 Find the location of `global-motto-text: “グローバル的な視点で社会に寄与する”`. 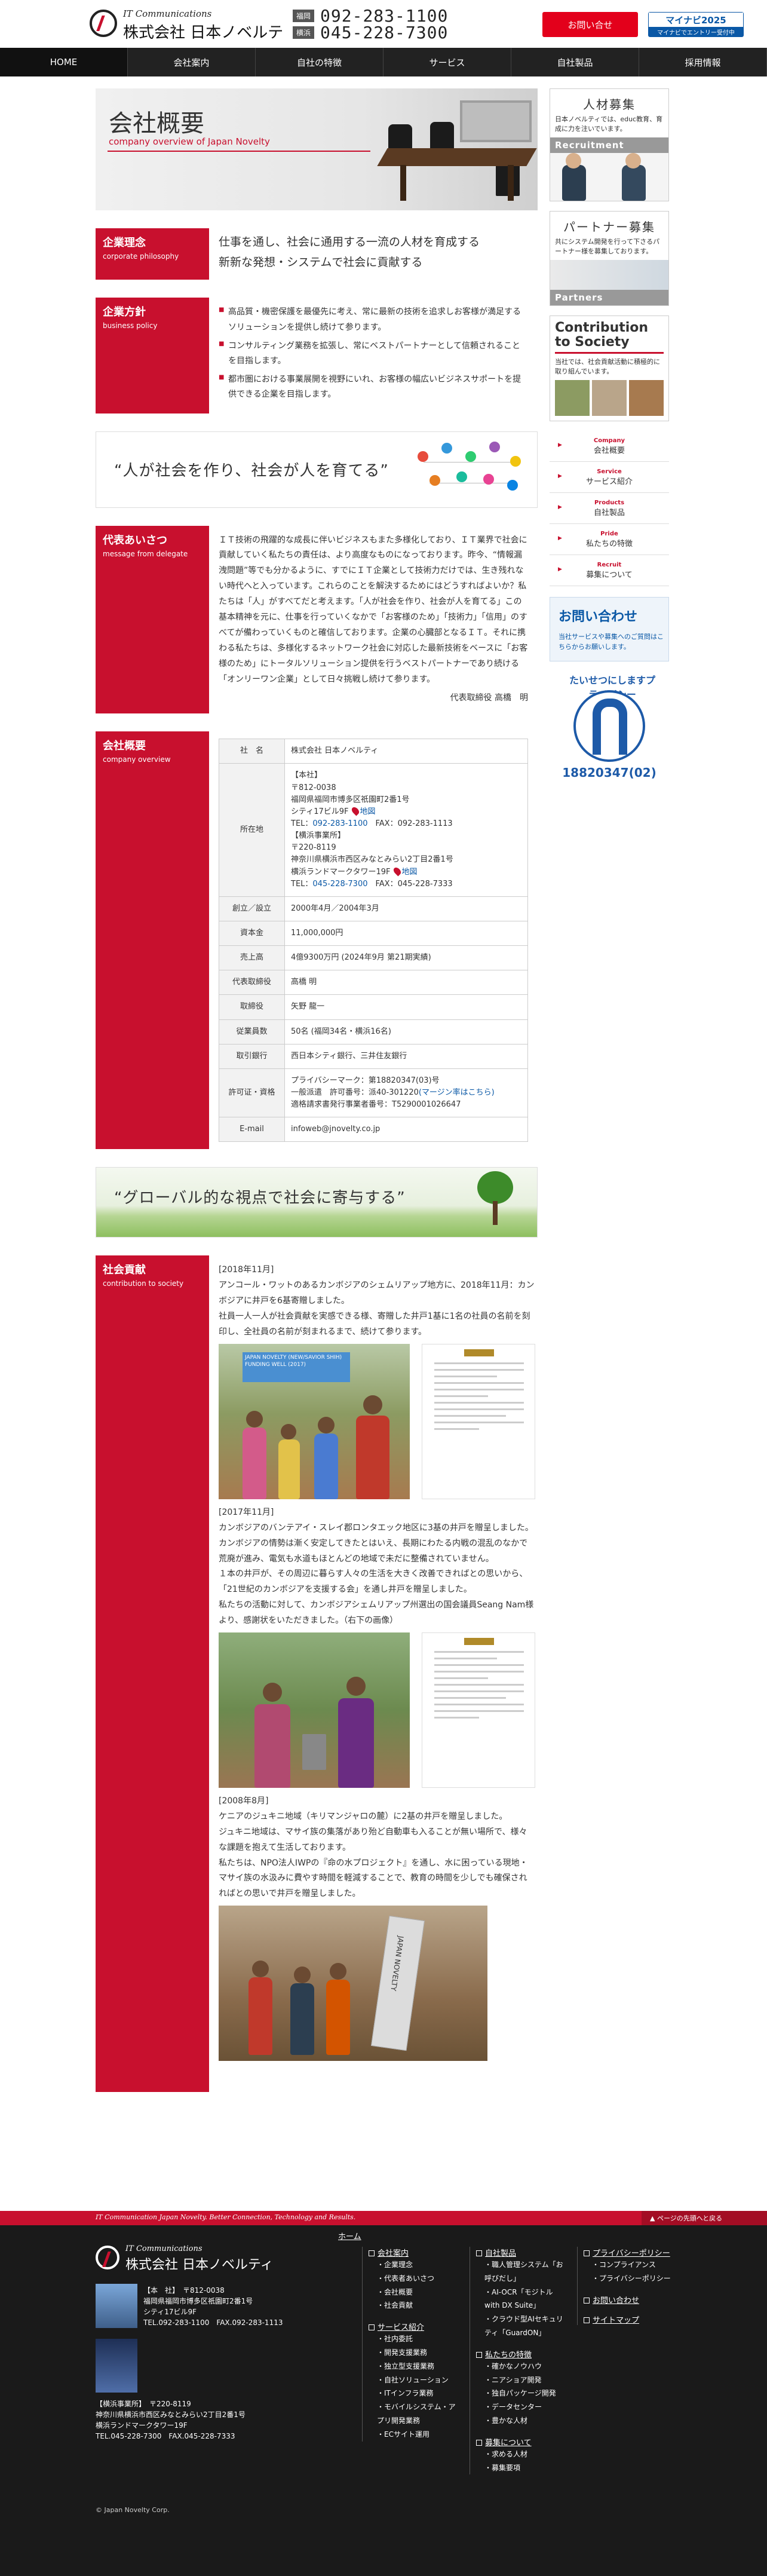

global-motto-text: “グローバル的な視点で社会に寄与する” is located at coordinates (260, 1198).